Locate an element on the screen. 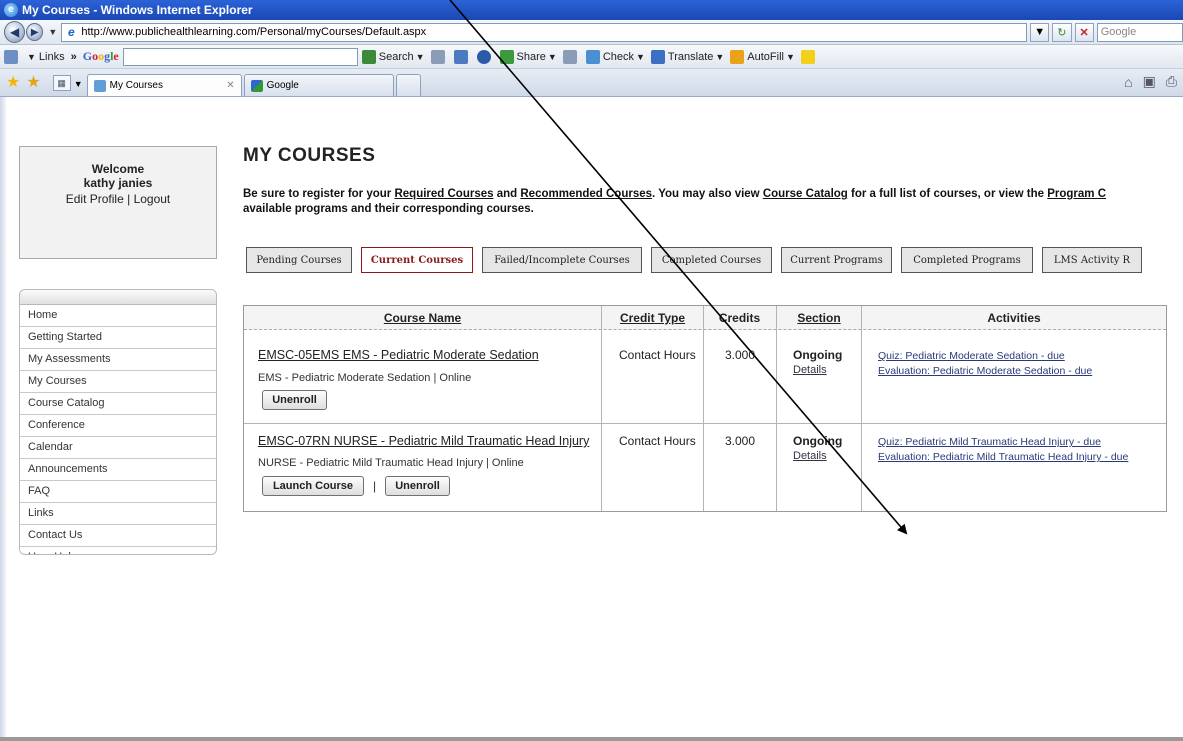  tab-failed-incomplete-courses: Failed/Incomplete Courses is located at coordinates (562, 260).